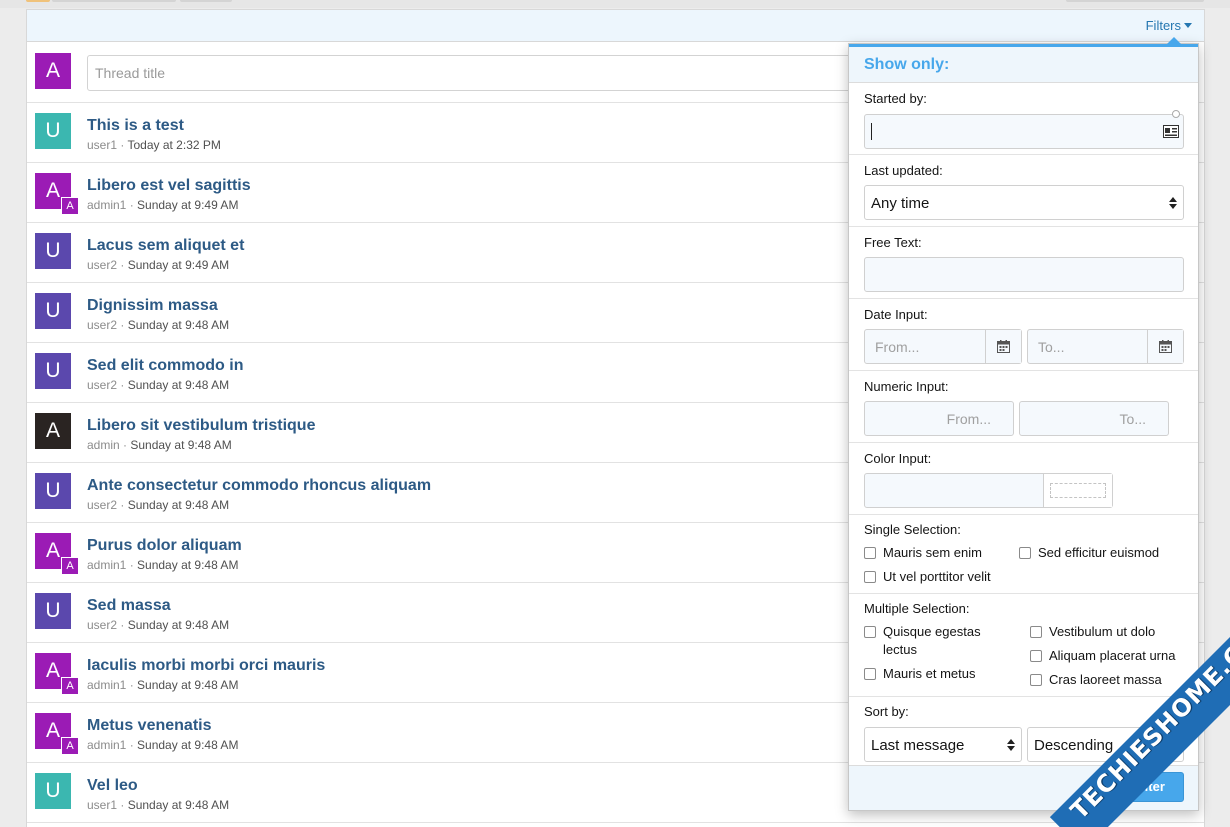  I want to click on last-updated-select: Any time, so click(1024, 202).